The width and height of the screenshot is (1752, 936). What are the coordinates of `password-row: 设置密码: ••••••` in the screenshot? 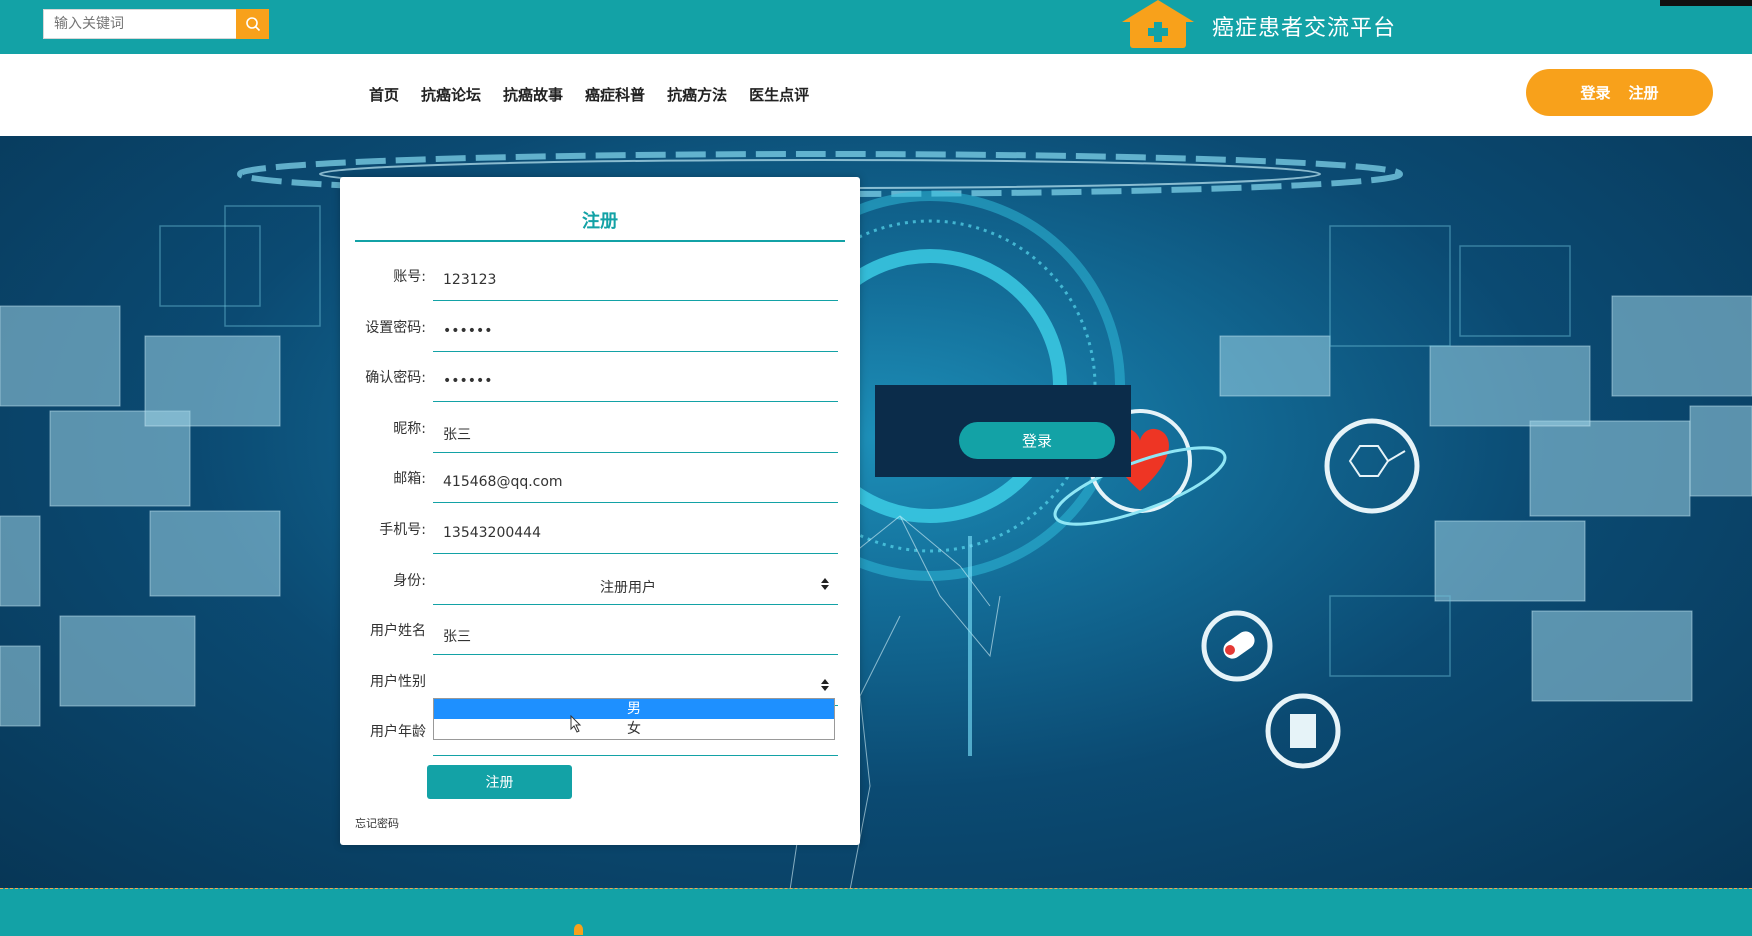 It's located at (600, 336).